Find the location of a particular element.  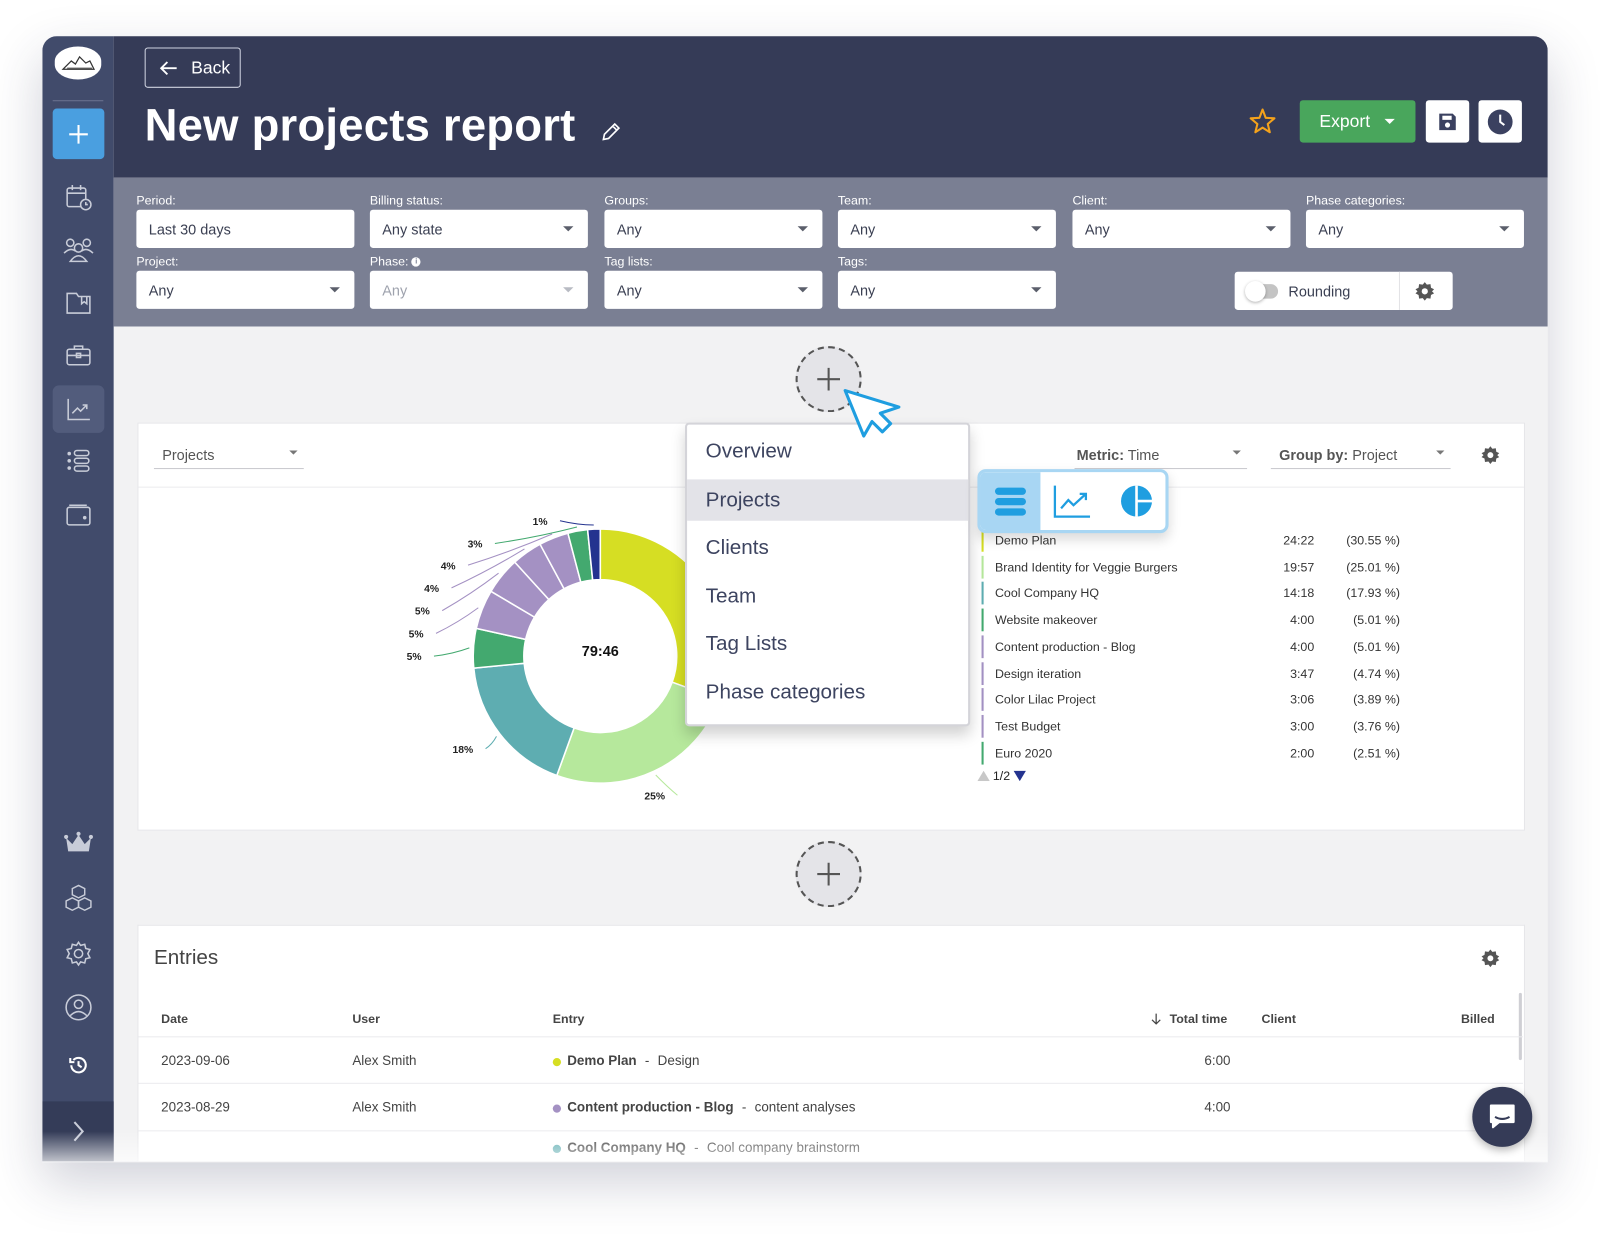

scrollbar is located at coordinates (1520, 1026).